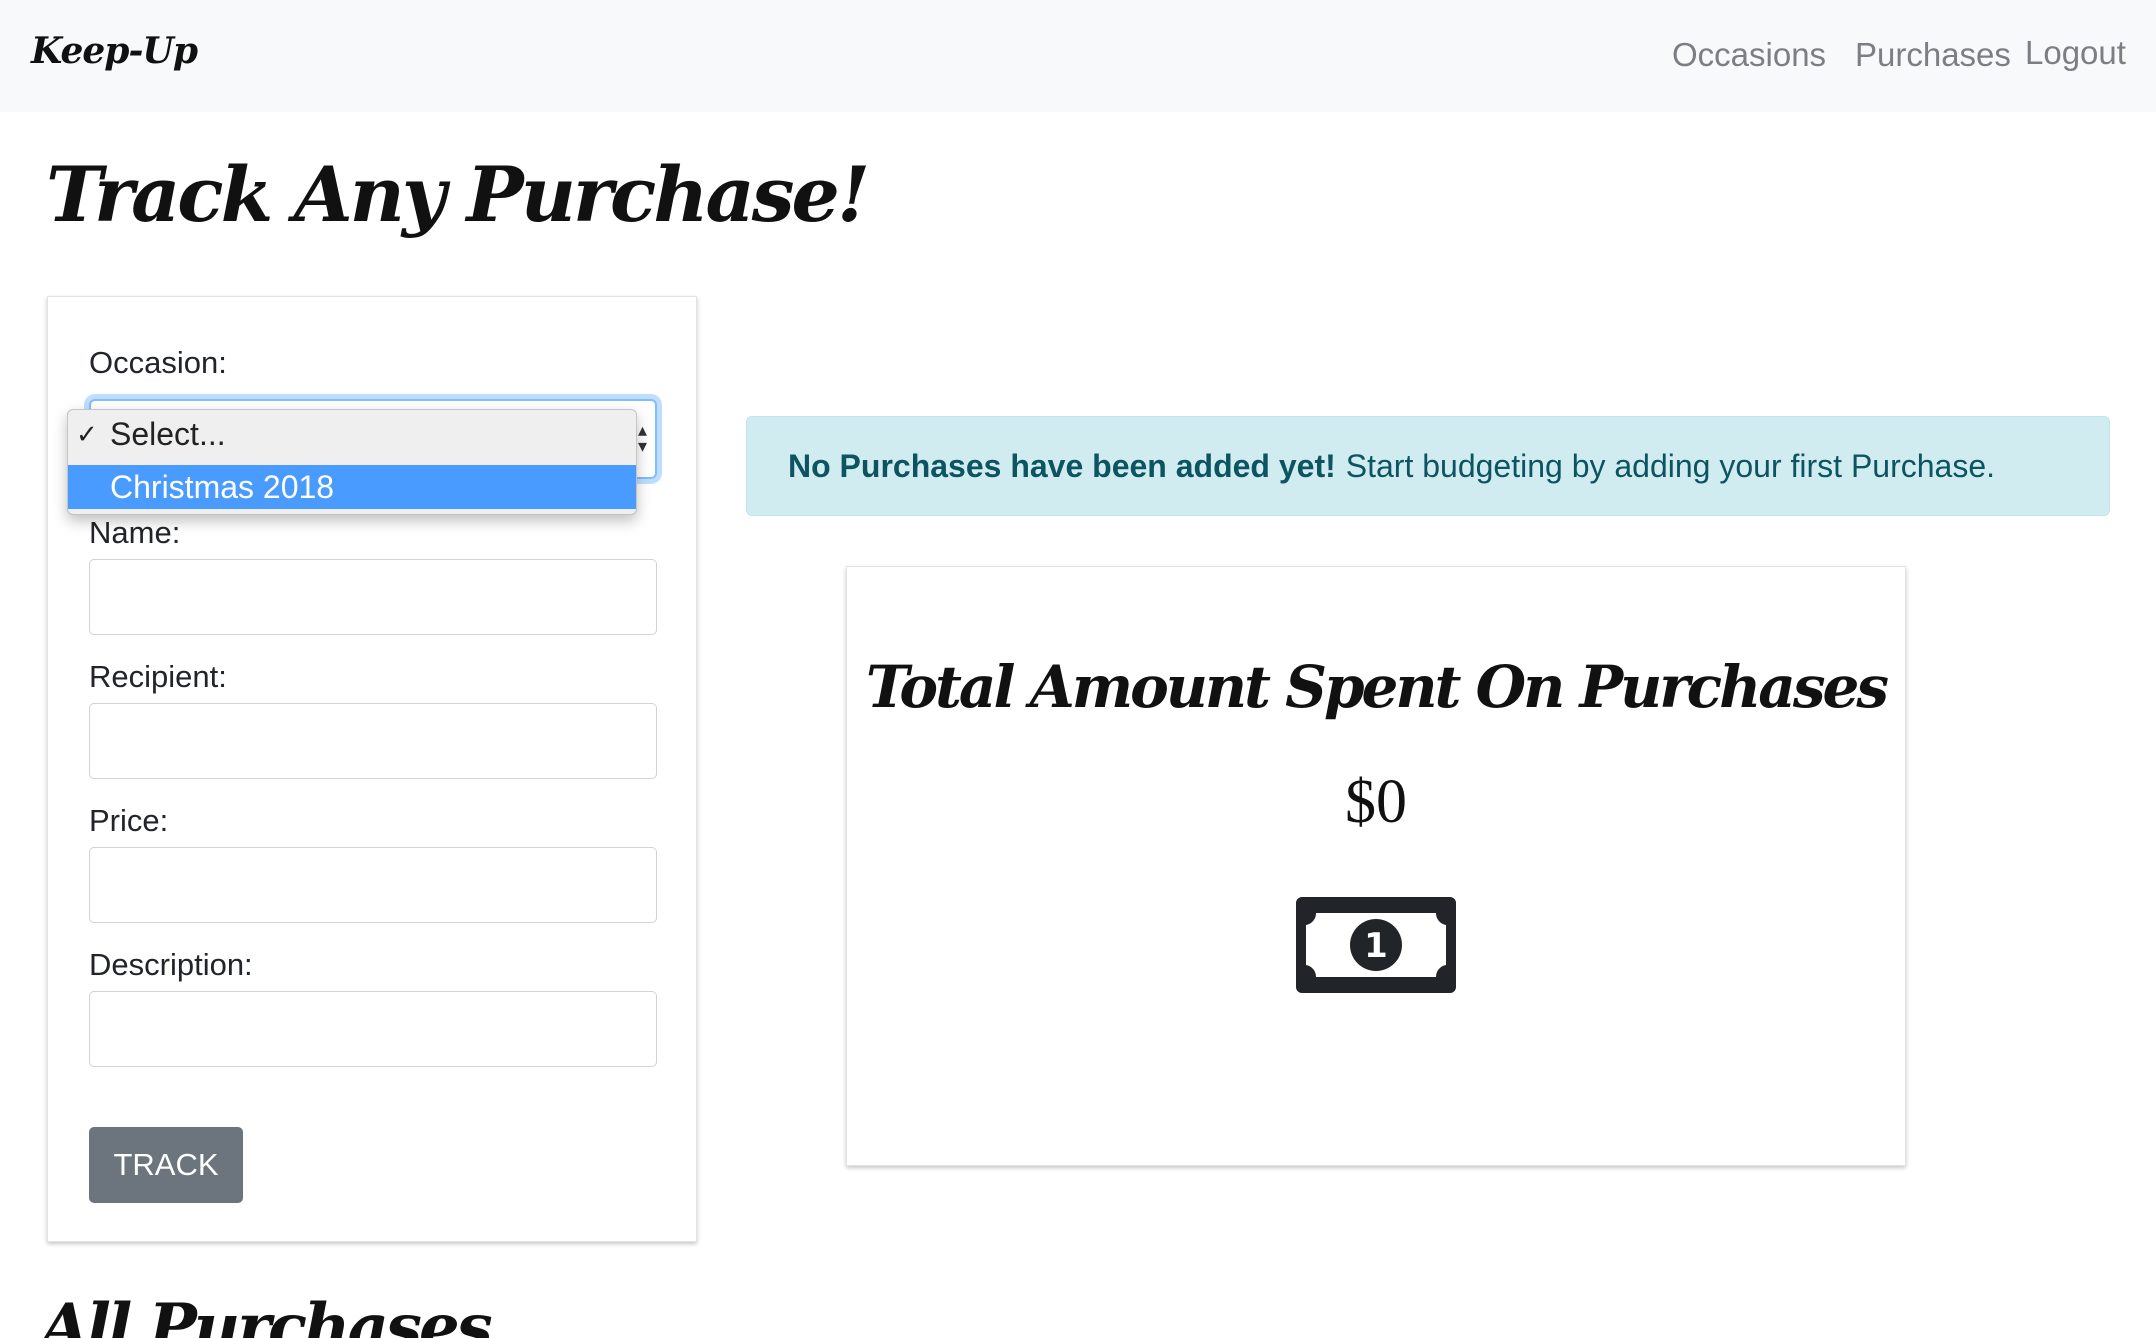 The height and width of the screenshot is (1338, 2156). What do you see at coordinates (166, 1165) in the screenshot?
I see `track-button: TRACK` at bounding box center [166, 1165].